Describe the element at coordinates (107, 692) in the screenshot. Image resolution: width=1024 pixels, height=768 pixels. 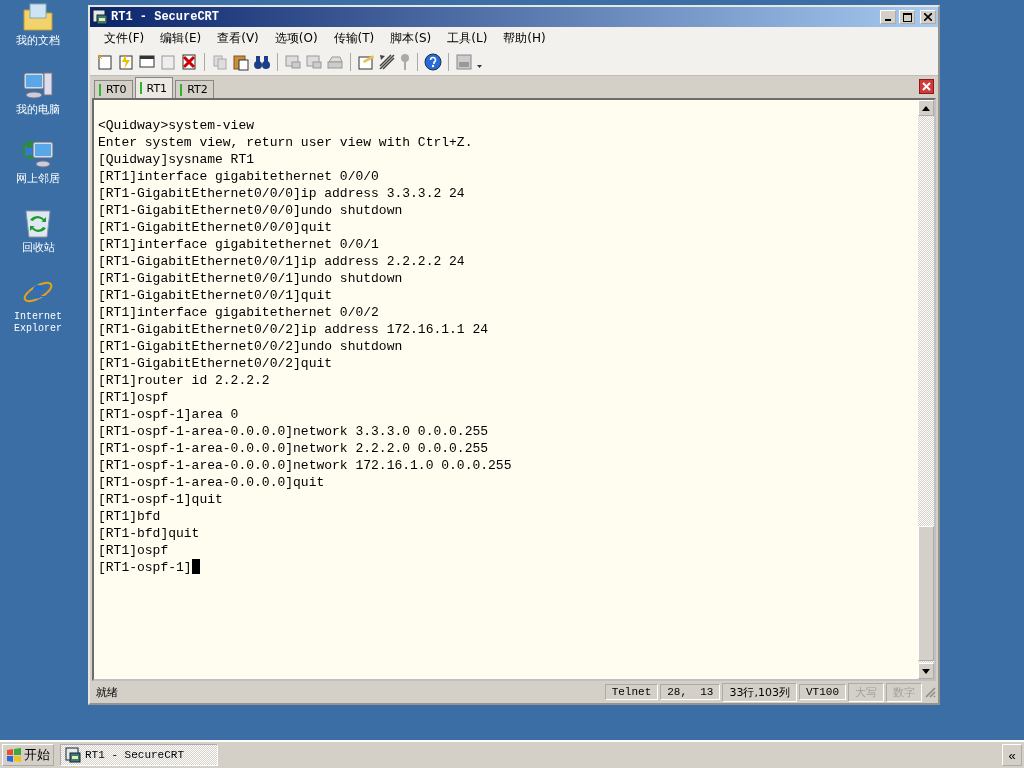
I see `status-message: 就绪` at that location.